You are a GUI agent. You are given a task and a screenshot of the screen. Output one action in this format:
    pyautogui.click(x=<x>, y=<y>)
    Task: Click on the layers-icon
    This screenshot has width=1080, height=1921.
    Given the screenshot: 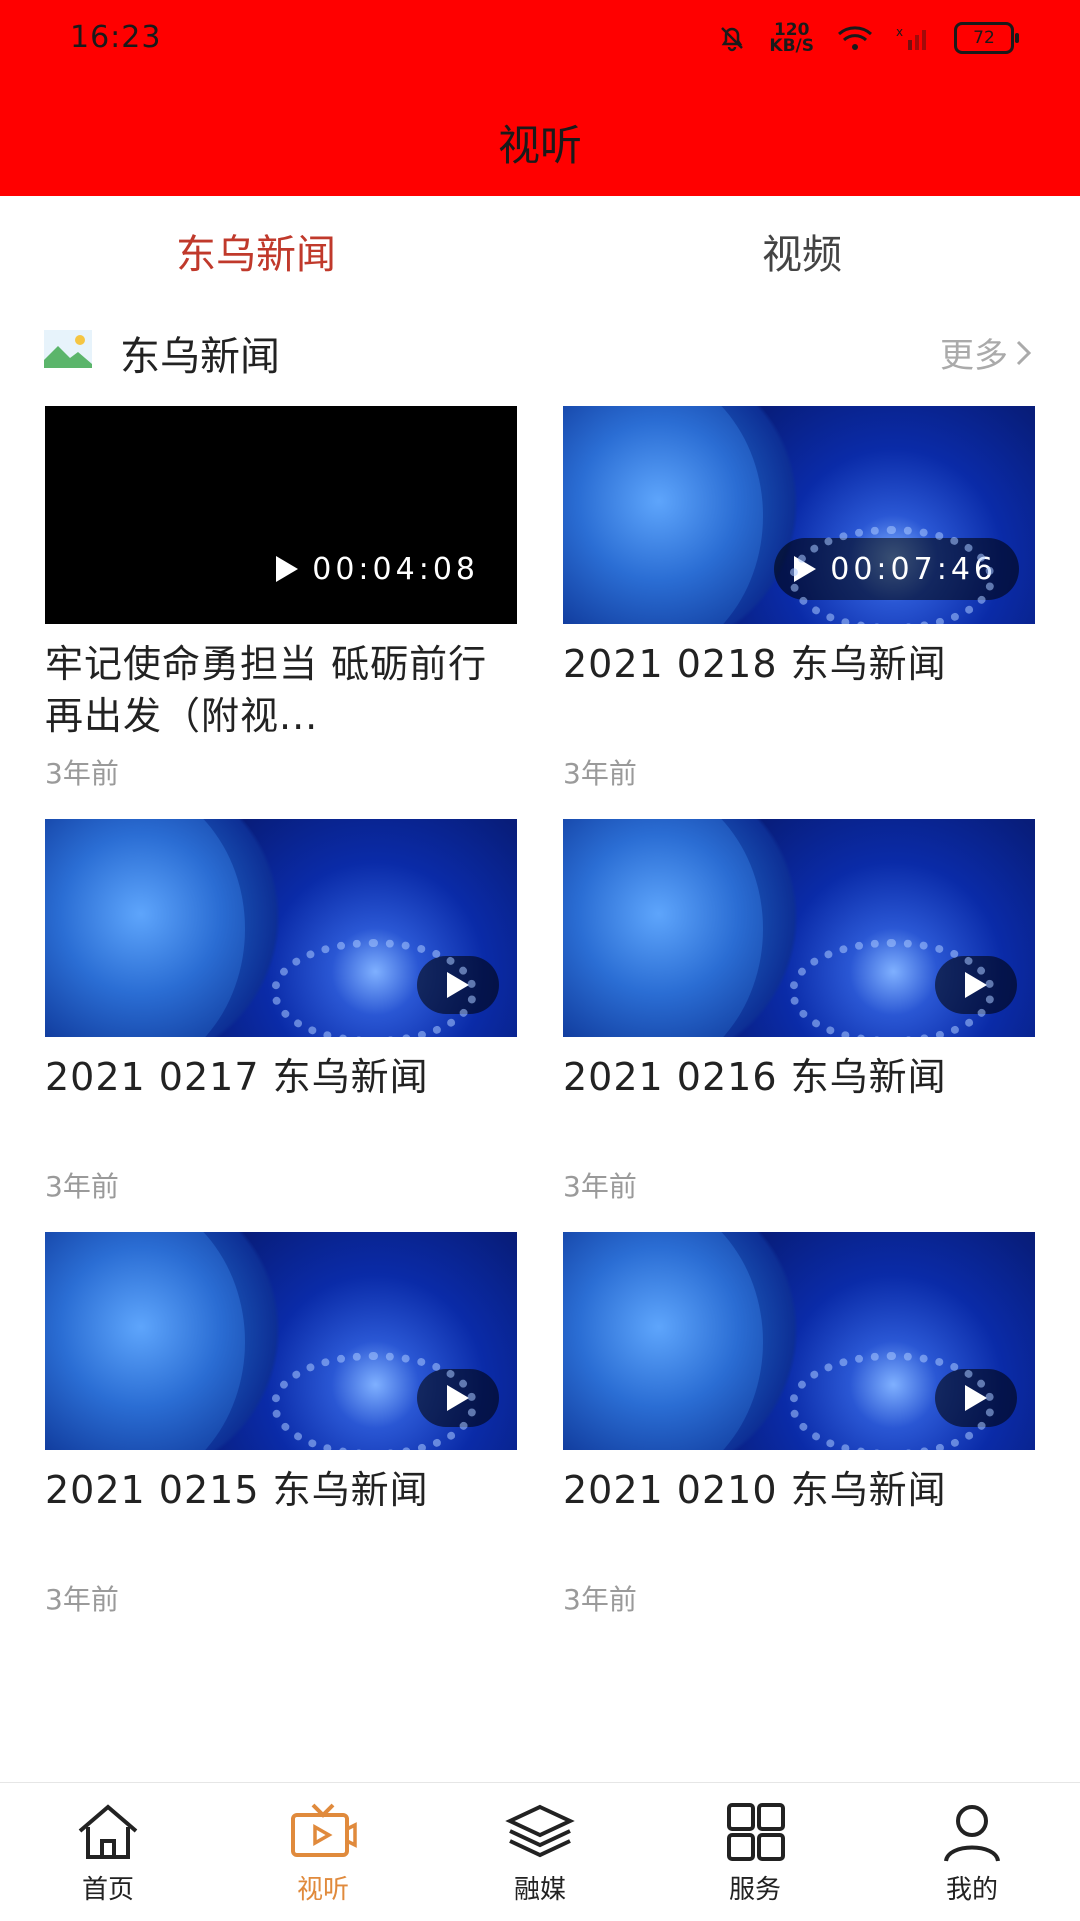 What is the action you would take?
    pyautogui.click(x=540, y=1831)
    